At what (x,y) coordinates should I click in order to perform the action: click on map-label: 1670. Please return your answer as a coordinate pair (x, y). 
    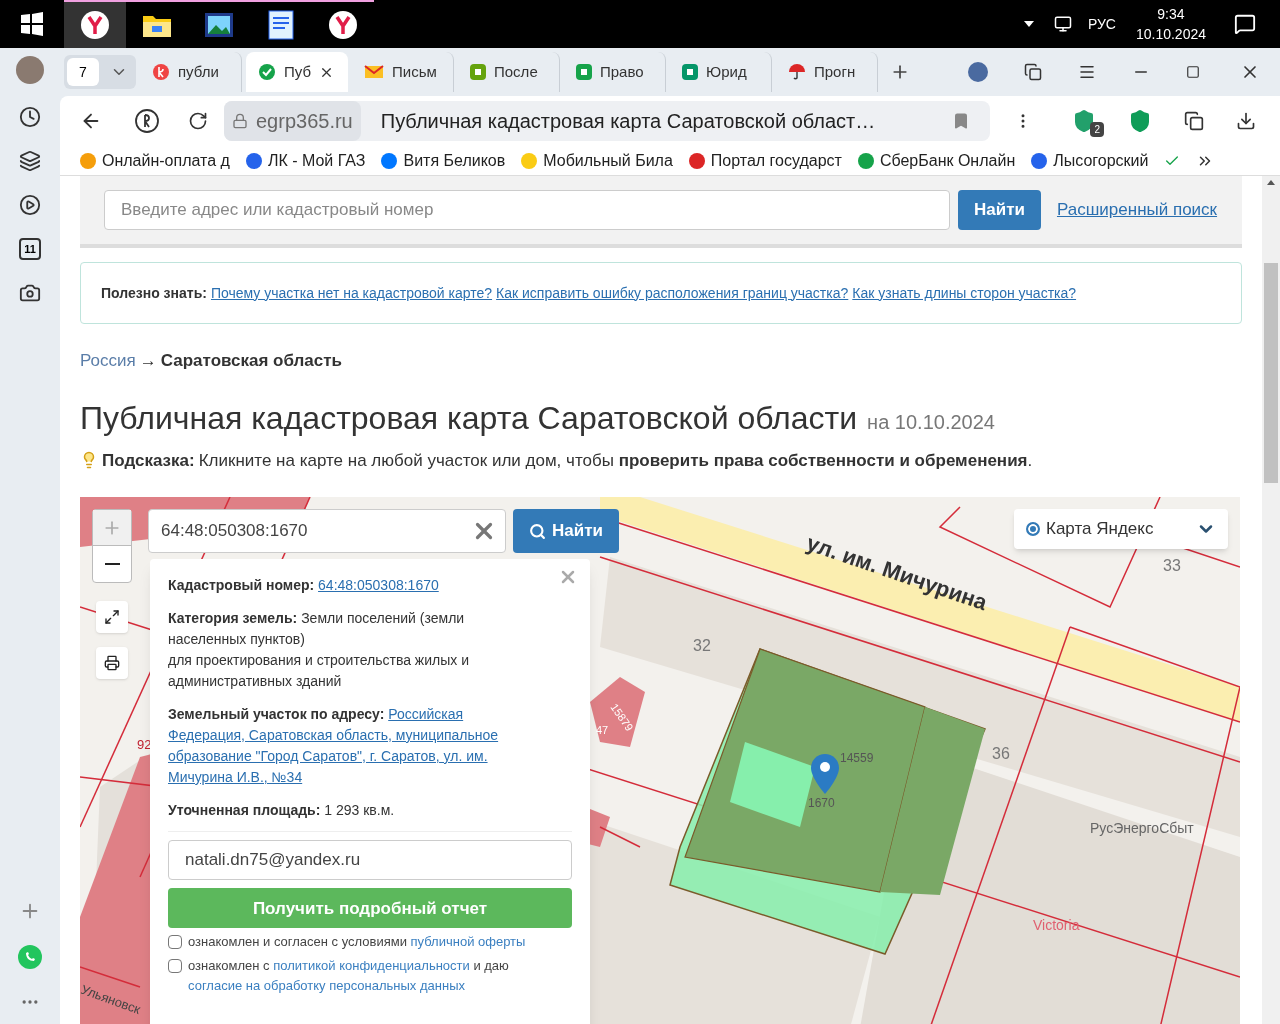
    Looking at the image, I should click on (821, 803).